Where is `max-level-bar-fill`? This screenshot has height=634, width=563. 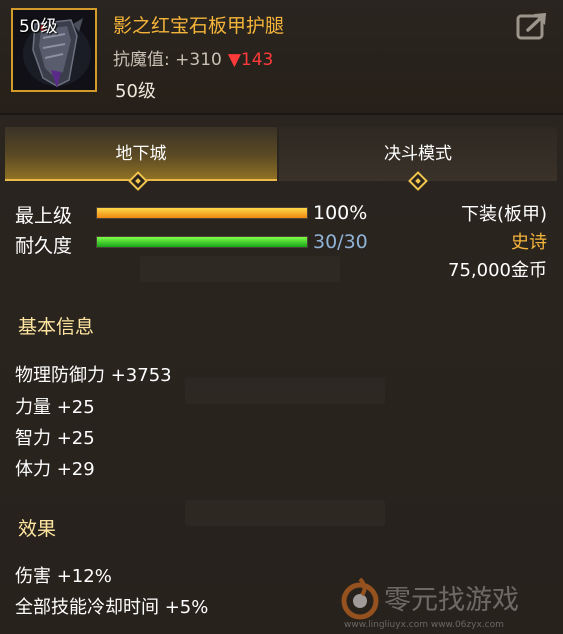
max-level-bar-fill is located at coordinates (202, 213).